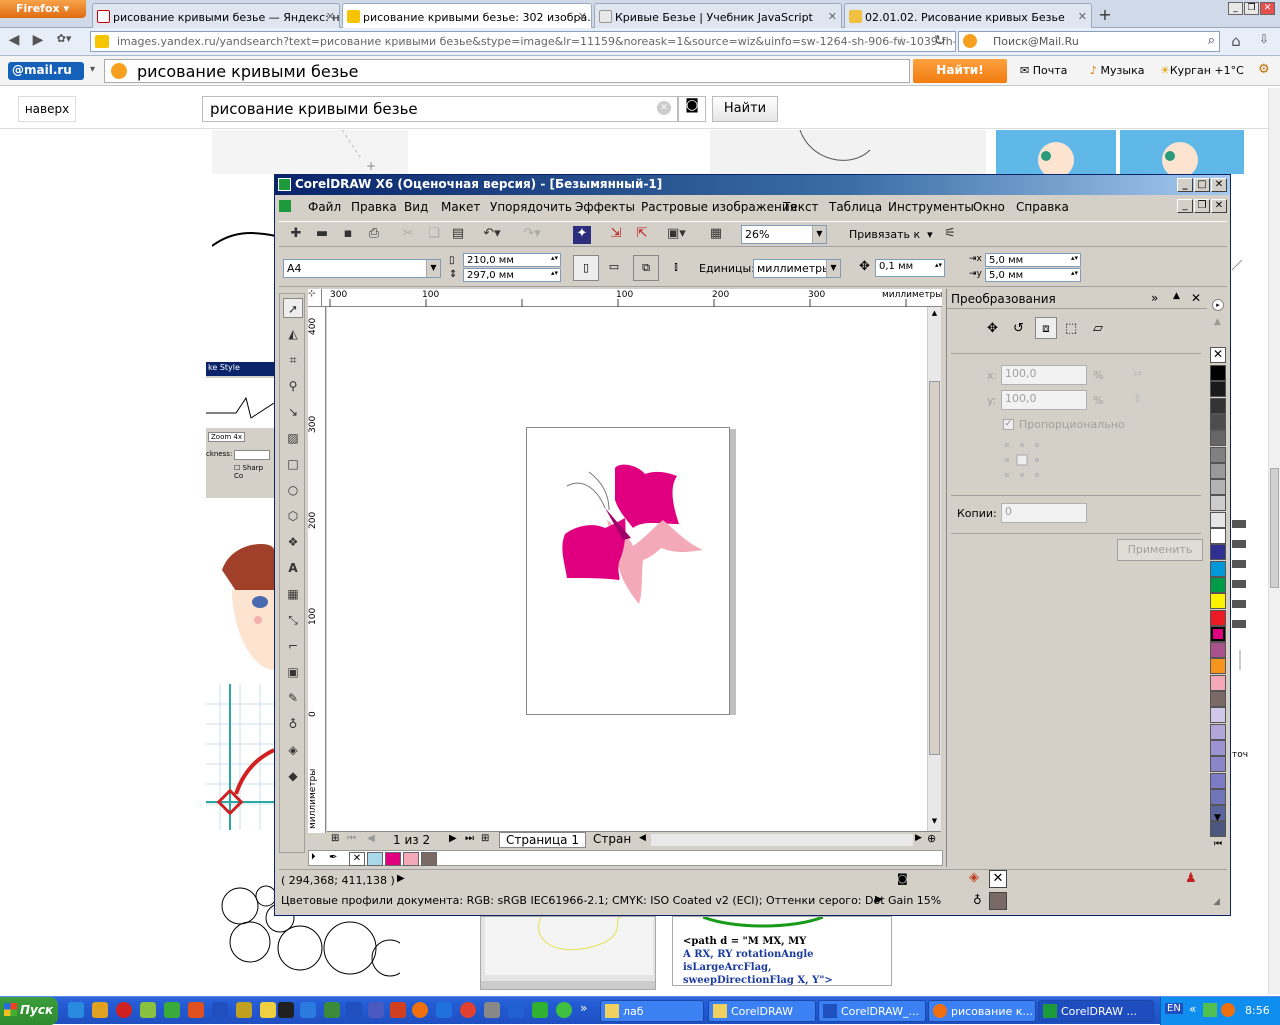  I want to click on options-icon: ⚟, so click(950, 235).